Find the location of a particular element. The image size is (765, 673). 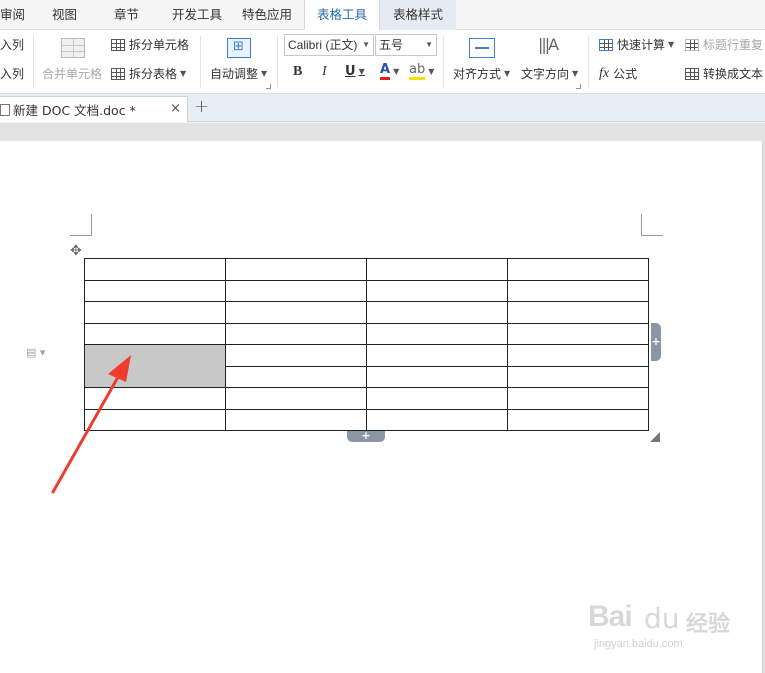

text-direction-button: 文字方向 ▼ is located at coordinates (549, 73).